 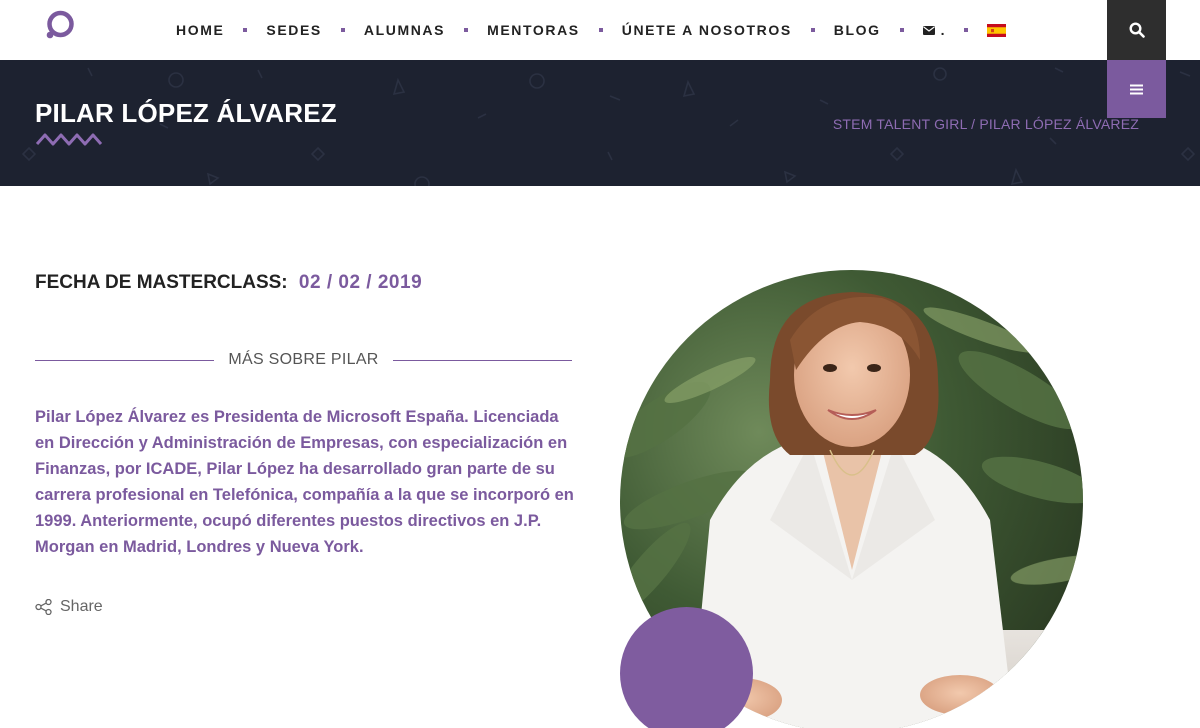 I want to click on breadcrumb: STEM TALENT GIRL / PILAR LÓPEZ ÁLVAREZ, so click(x=986, y=124).